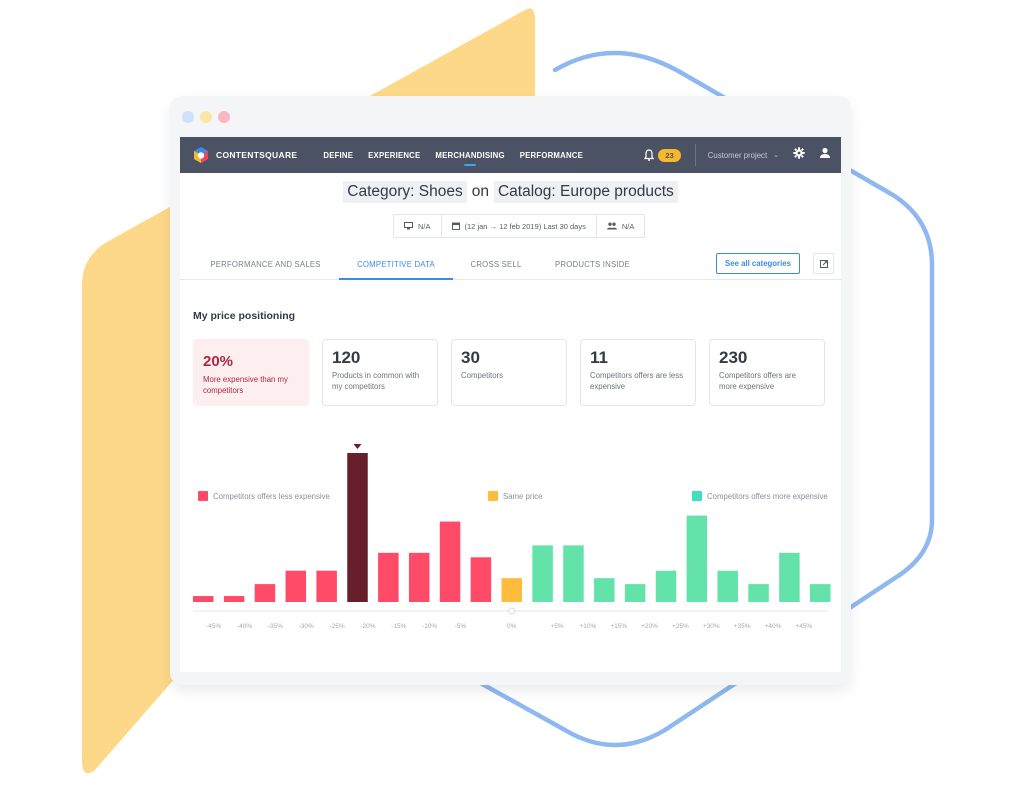 Image resolution: width=1024 pixels, height=787 pixels. What do you see at coordinates (587, 626) in the screenshot?
I see `x-tick-label: +10%` at bounding box center [587, 626].